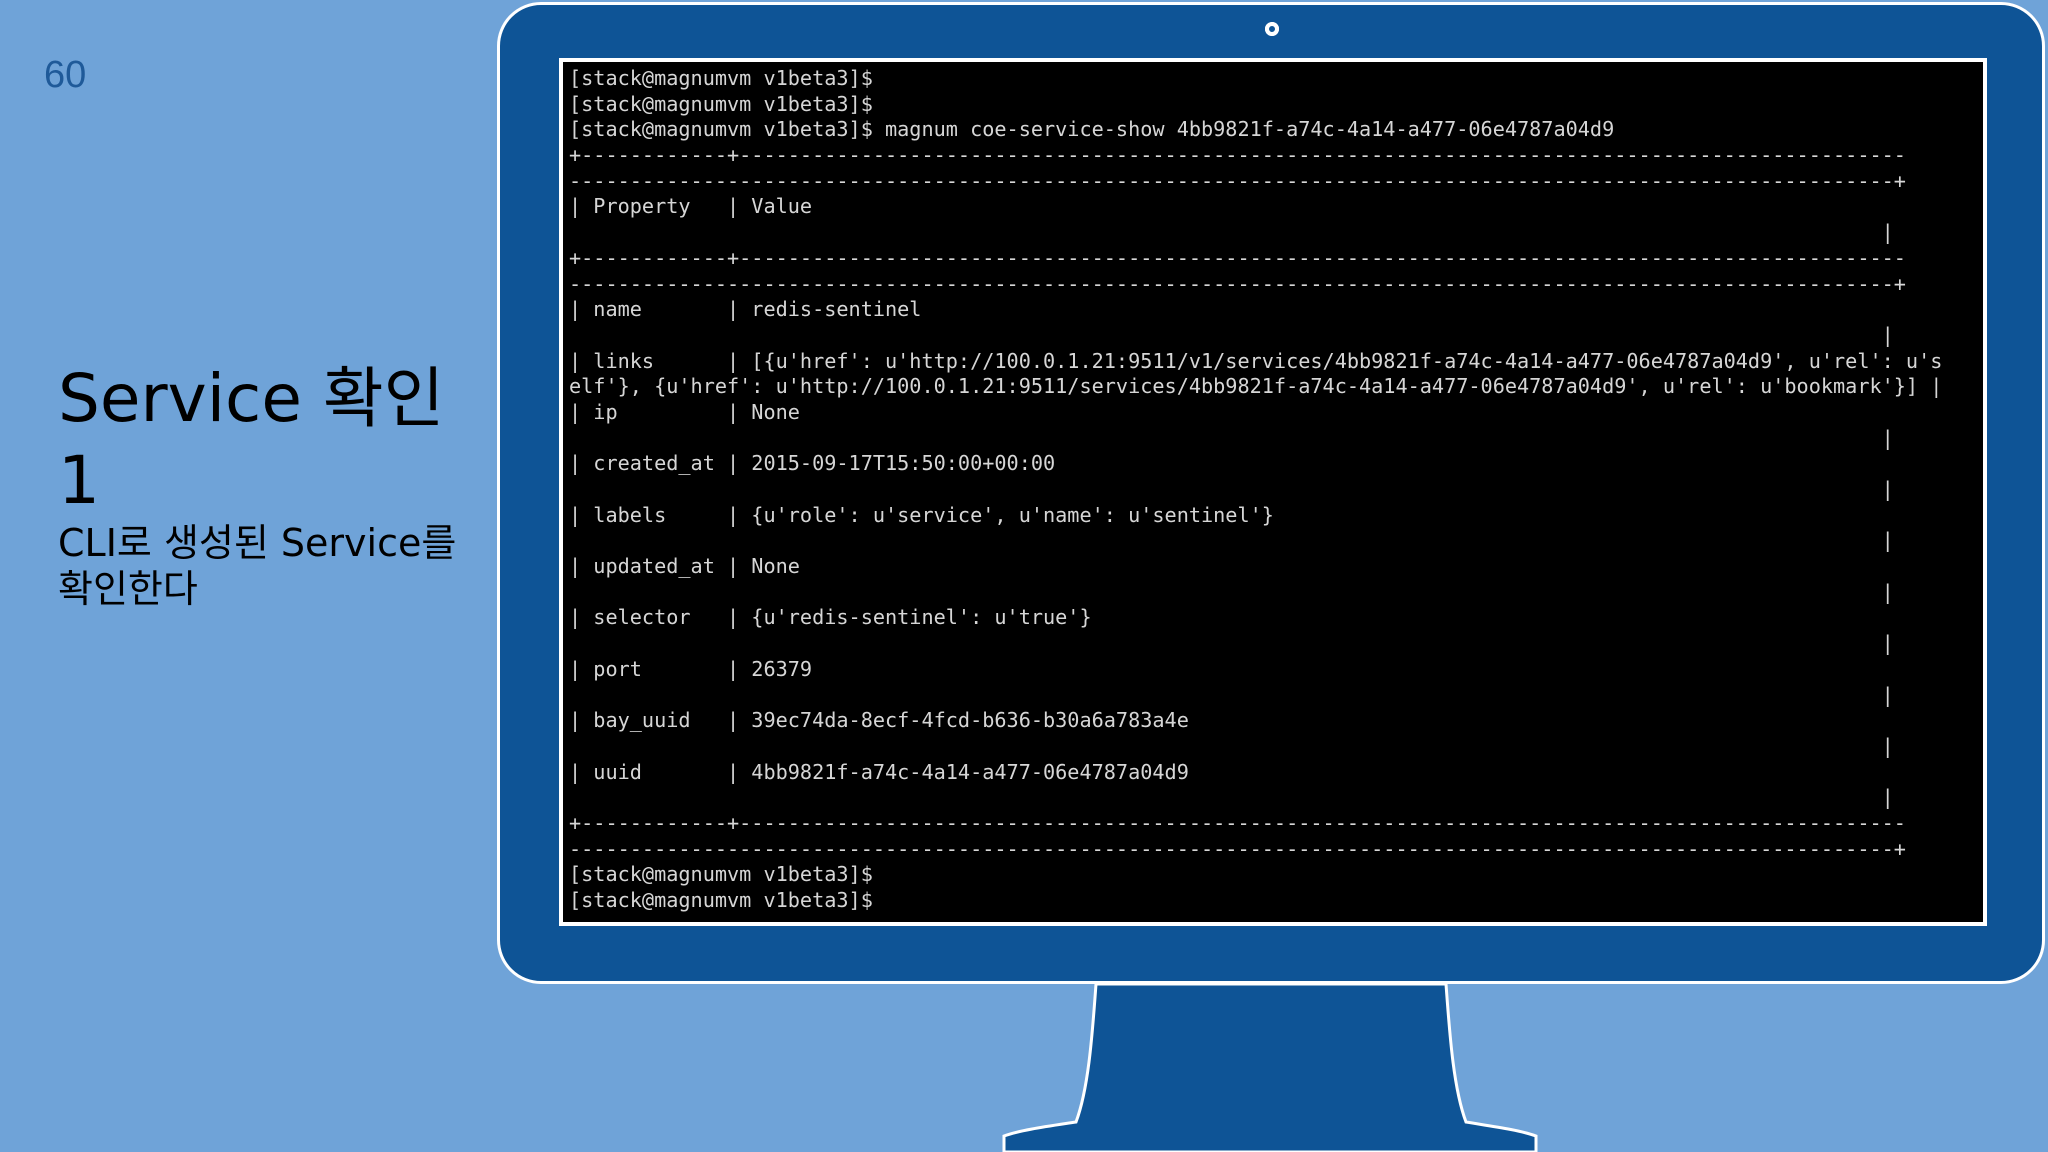 The width and height of the screenshot is (2048, 1152). I want to click on terminal-line: | ip | None, so click(684, 411).